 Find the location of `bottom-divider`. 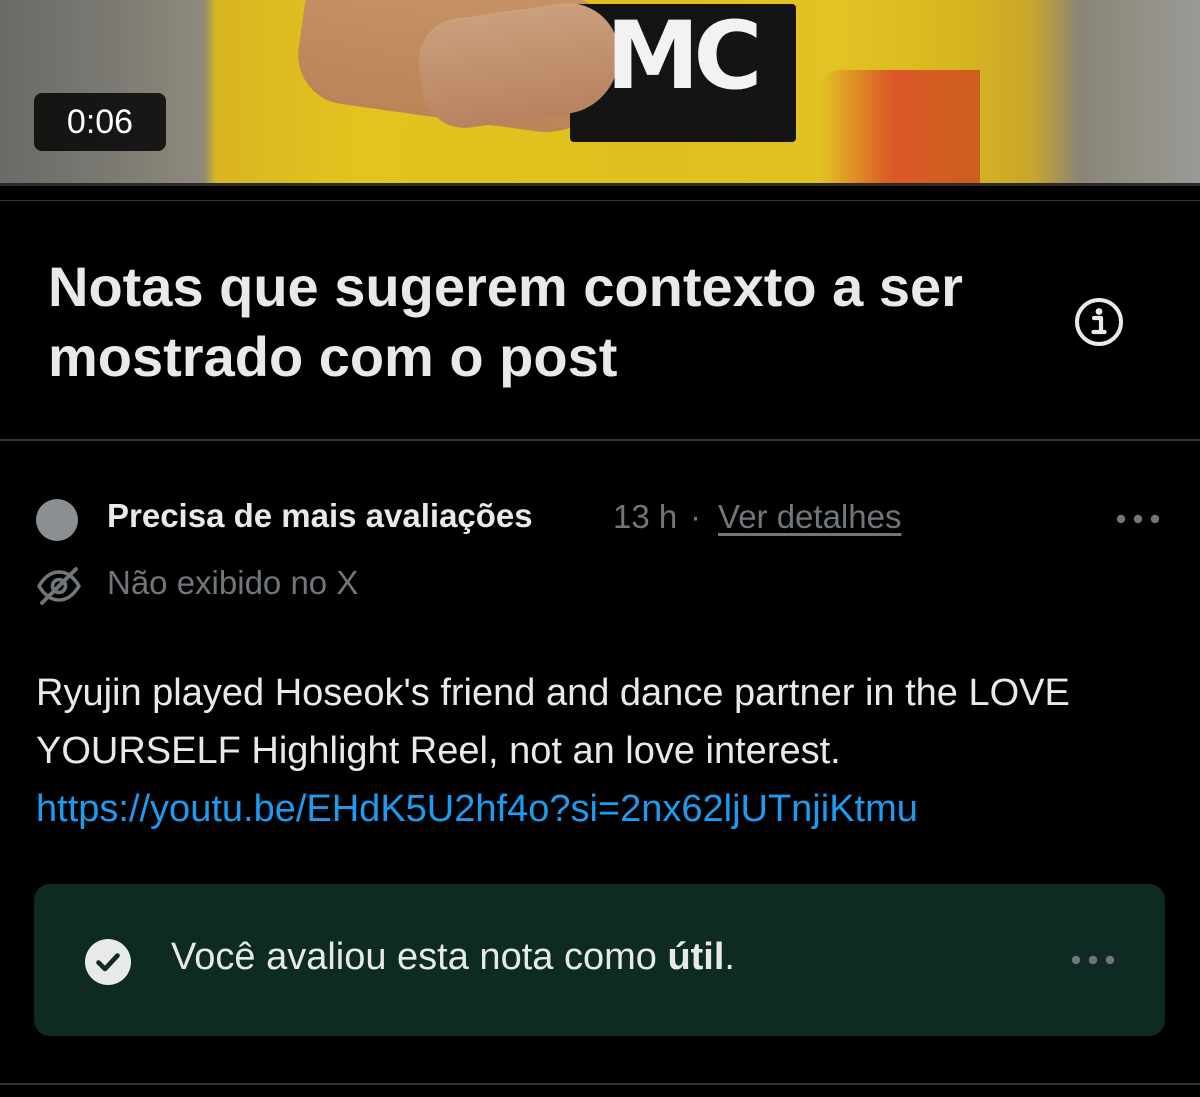

bottom-divider is located at coordinates (600, 1084).